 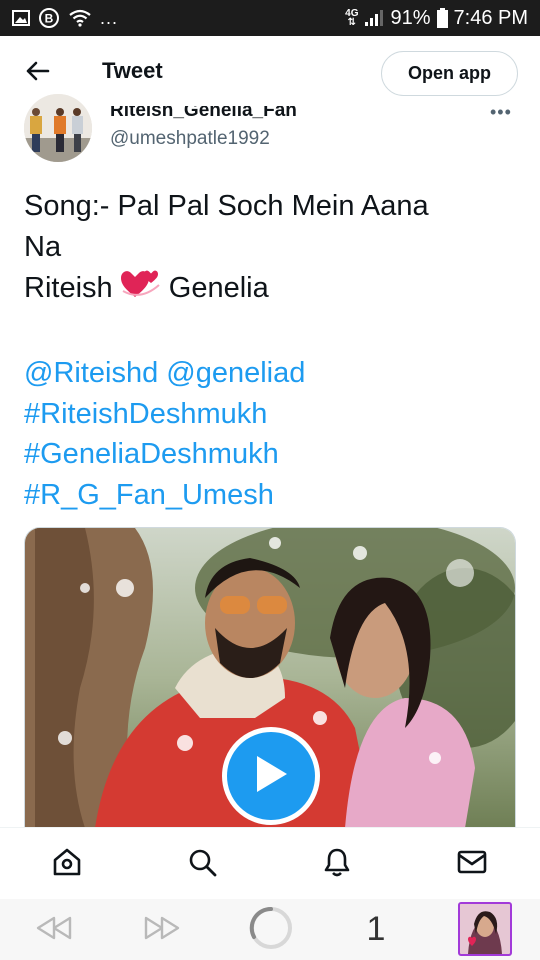 I want to click on nav-home, so click(x=67, y=864).